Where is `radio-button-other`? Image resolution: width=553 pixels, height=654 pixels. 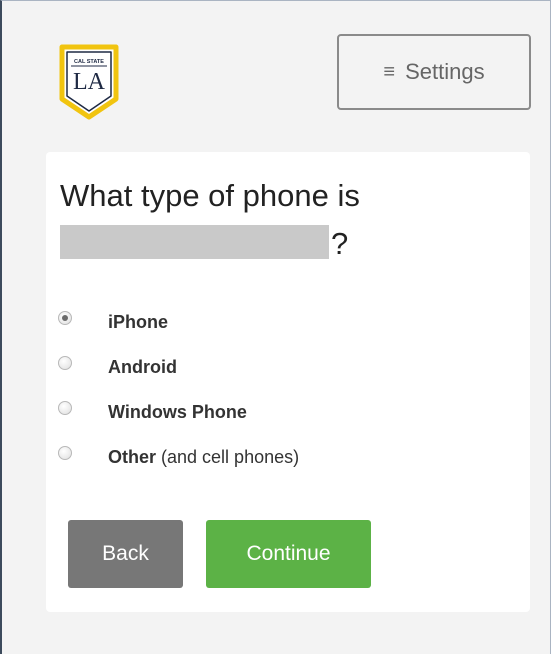 radio-button-other is located at coordinates (65, 452).